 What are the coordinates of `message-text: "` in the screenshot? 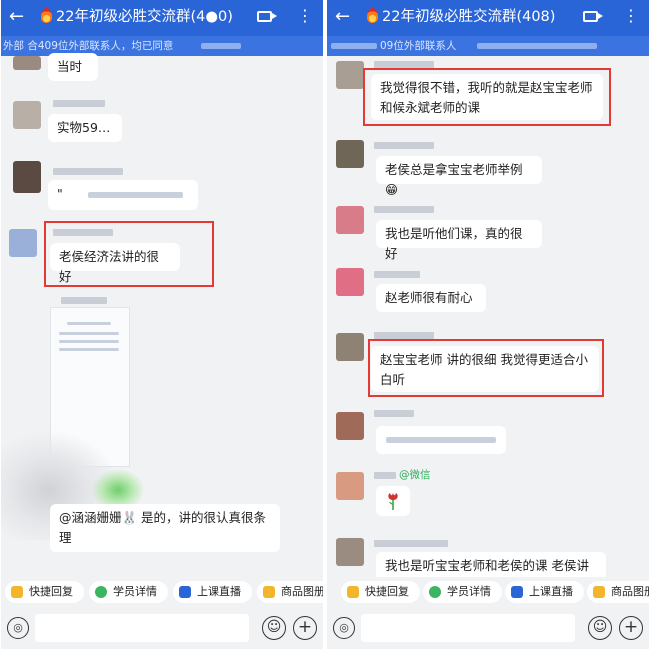 It's located at (60, 193).